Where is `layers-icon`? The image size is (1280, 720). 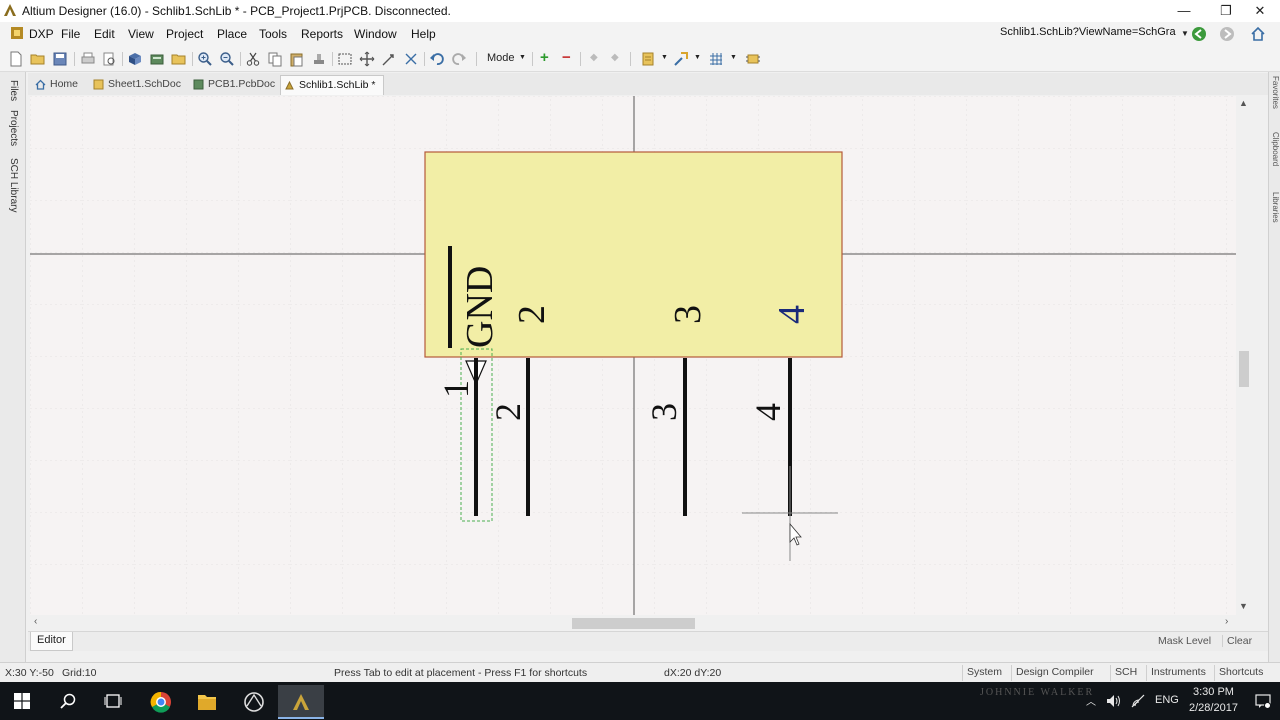 layers-icon is located at coordinates (157, 59).